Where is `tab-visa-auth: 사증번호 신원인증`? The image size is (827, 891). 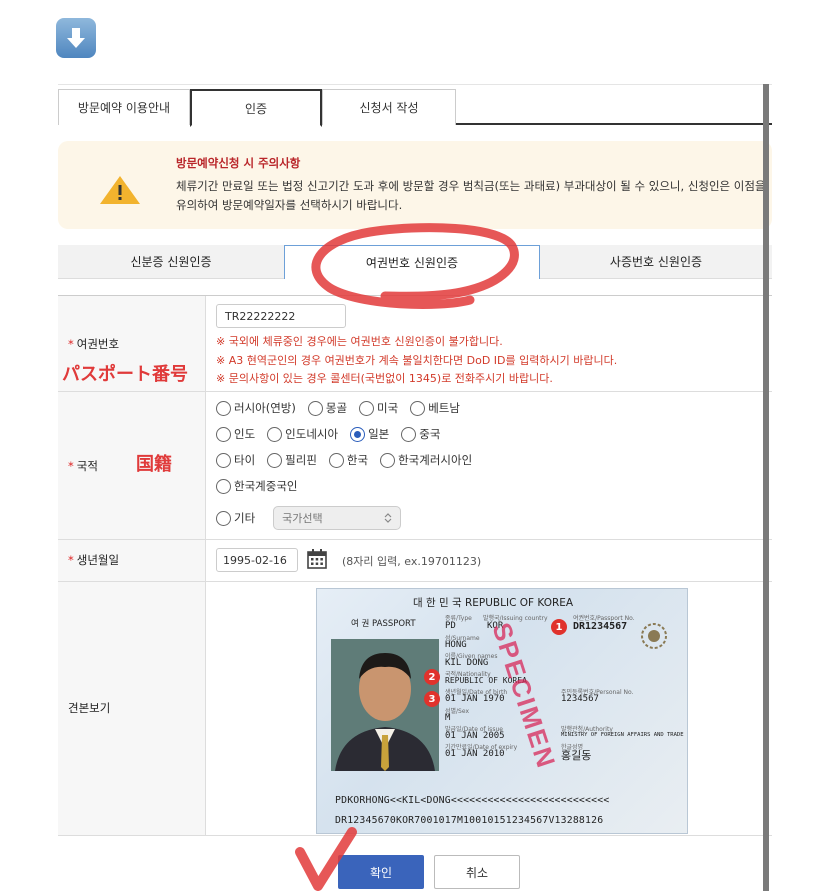 tab-visa-auth: 사증번호 신원인증 is located at coordinates (656, 262).